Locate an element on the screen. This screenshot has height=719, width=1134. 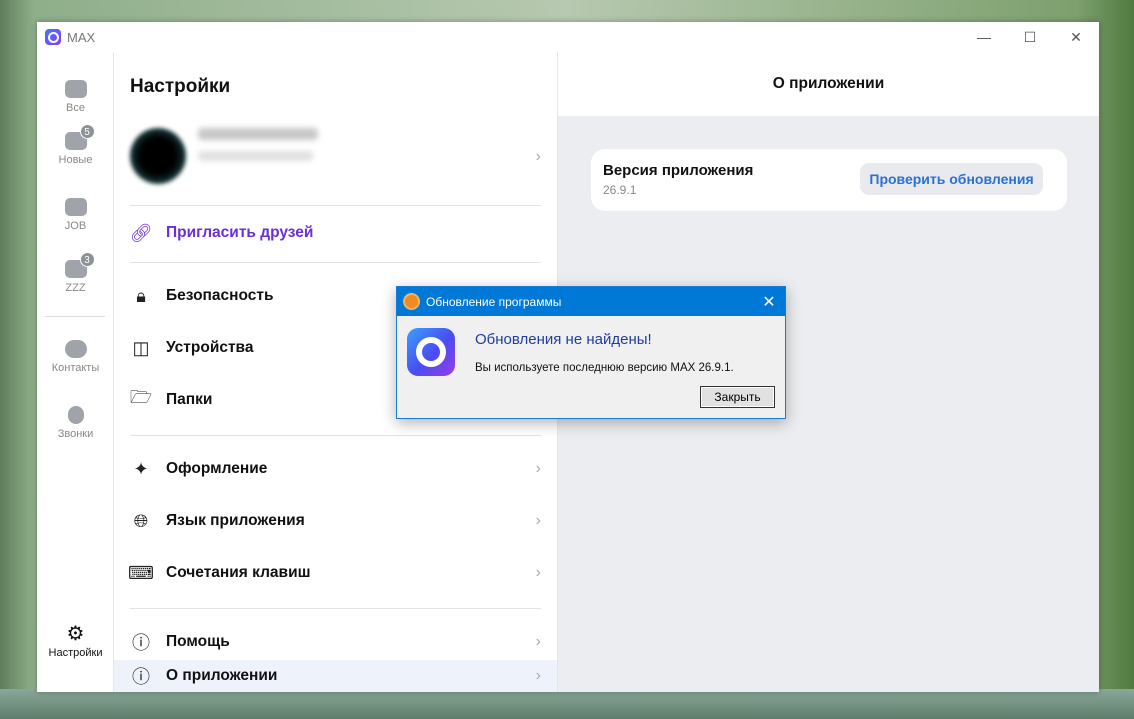
rail-divider is located at coordinates (75, 316).